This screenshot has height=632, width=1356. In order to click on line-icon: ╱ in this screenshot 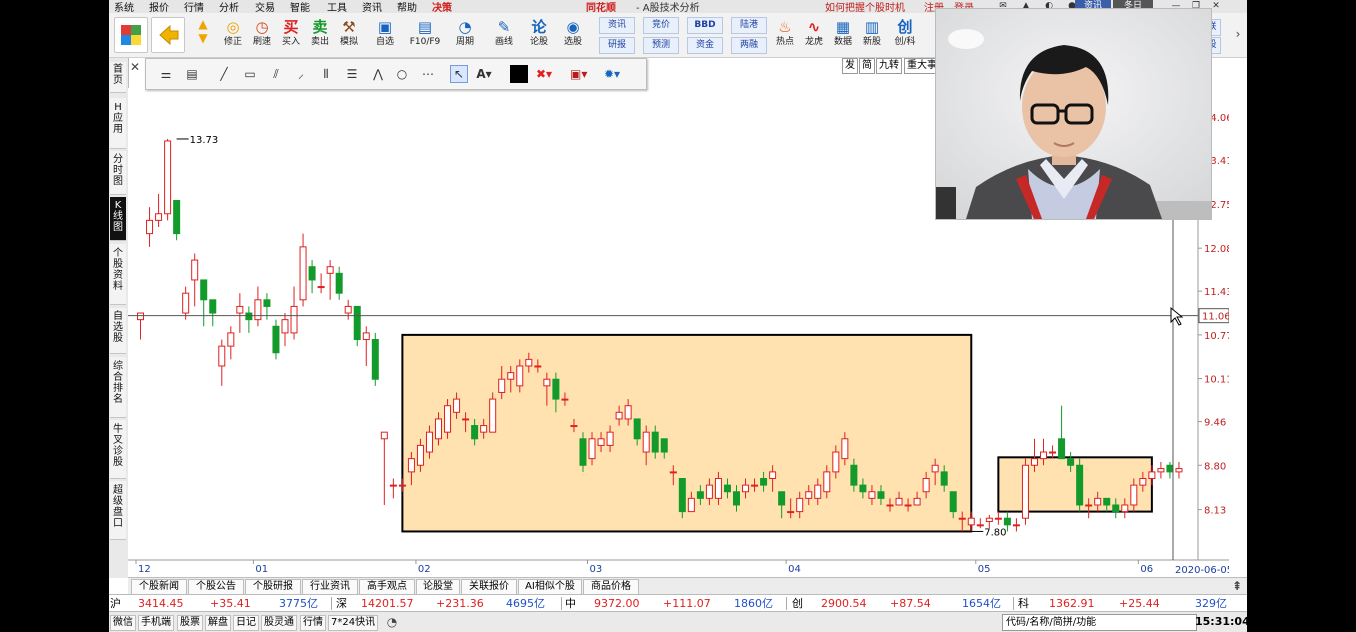, I will do `click(224, 74)`.